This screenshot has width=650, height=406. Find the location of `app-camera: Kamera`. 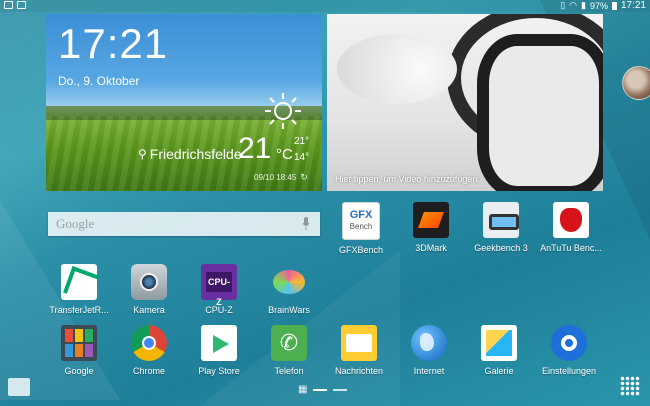

app-camera: Kamera is located at coordinates (149, 296).